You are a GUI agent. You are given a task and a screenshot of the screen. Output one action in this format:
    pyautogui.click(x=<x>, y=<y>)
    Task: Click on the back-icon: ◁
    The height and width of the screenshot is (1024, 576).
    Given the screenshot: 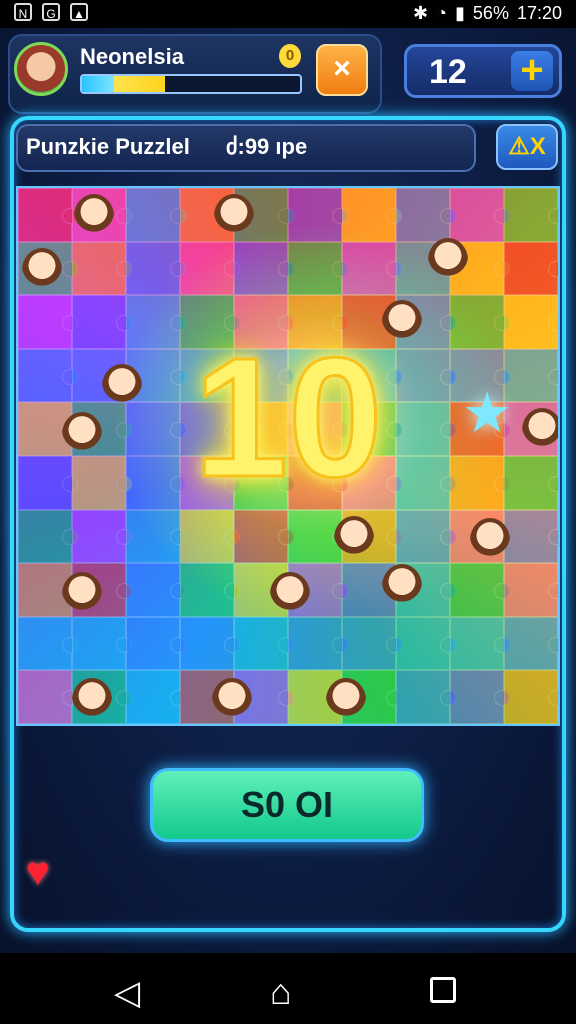 What is the action you would take?
    pyautogui.click(x=127, y=993)
    